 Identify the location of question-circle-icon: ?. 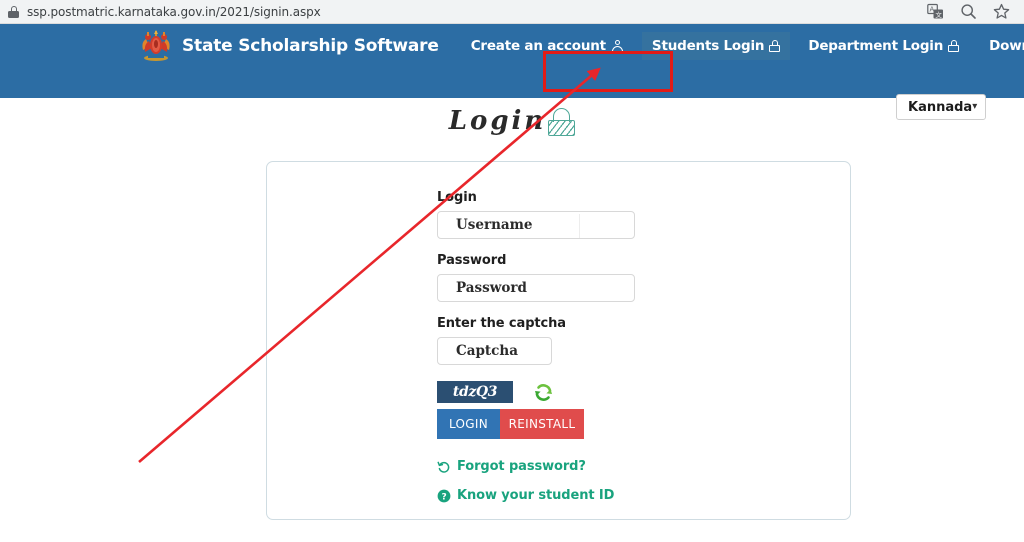
(444, 496).